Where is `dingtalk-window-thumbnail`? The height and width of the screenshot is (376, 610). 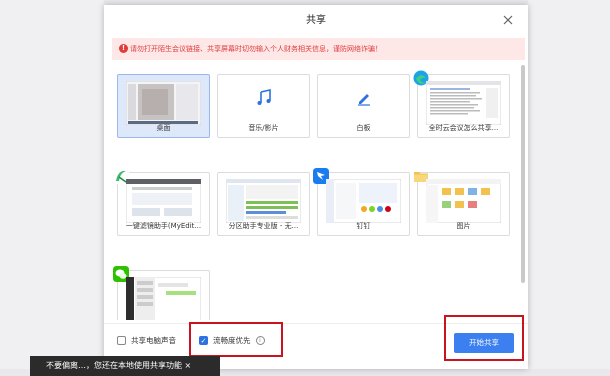 dingtalk-window-thumbnail is located at coordinates (363, 201).